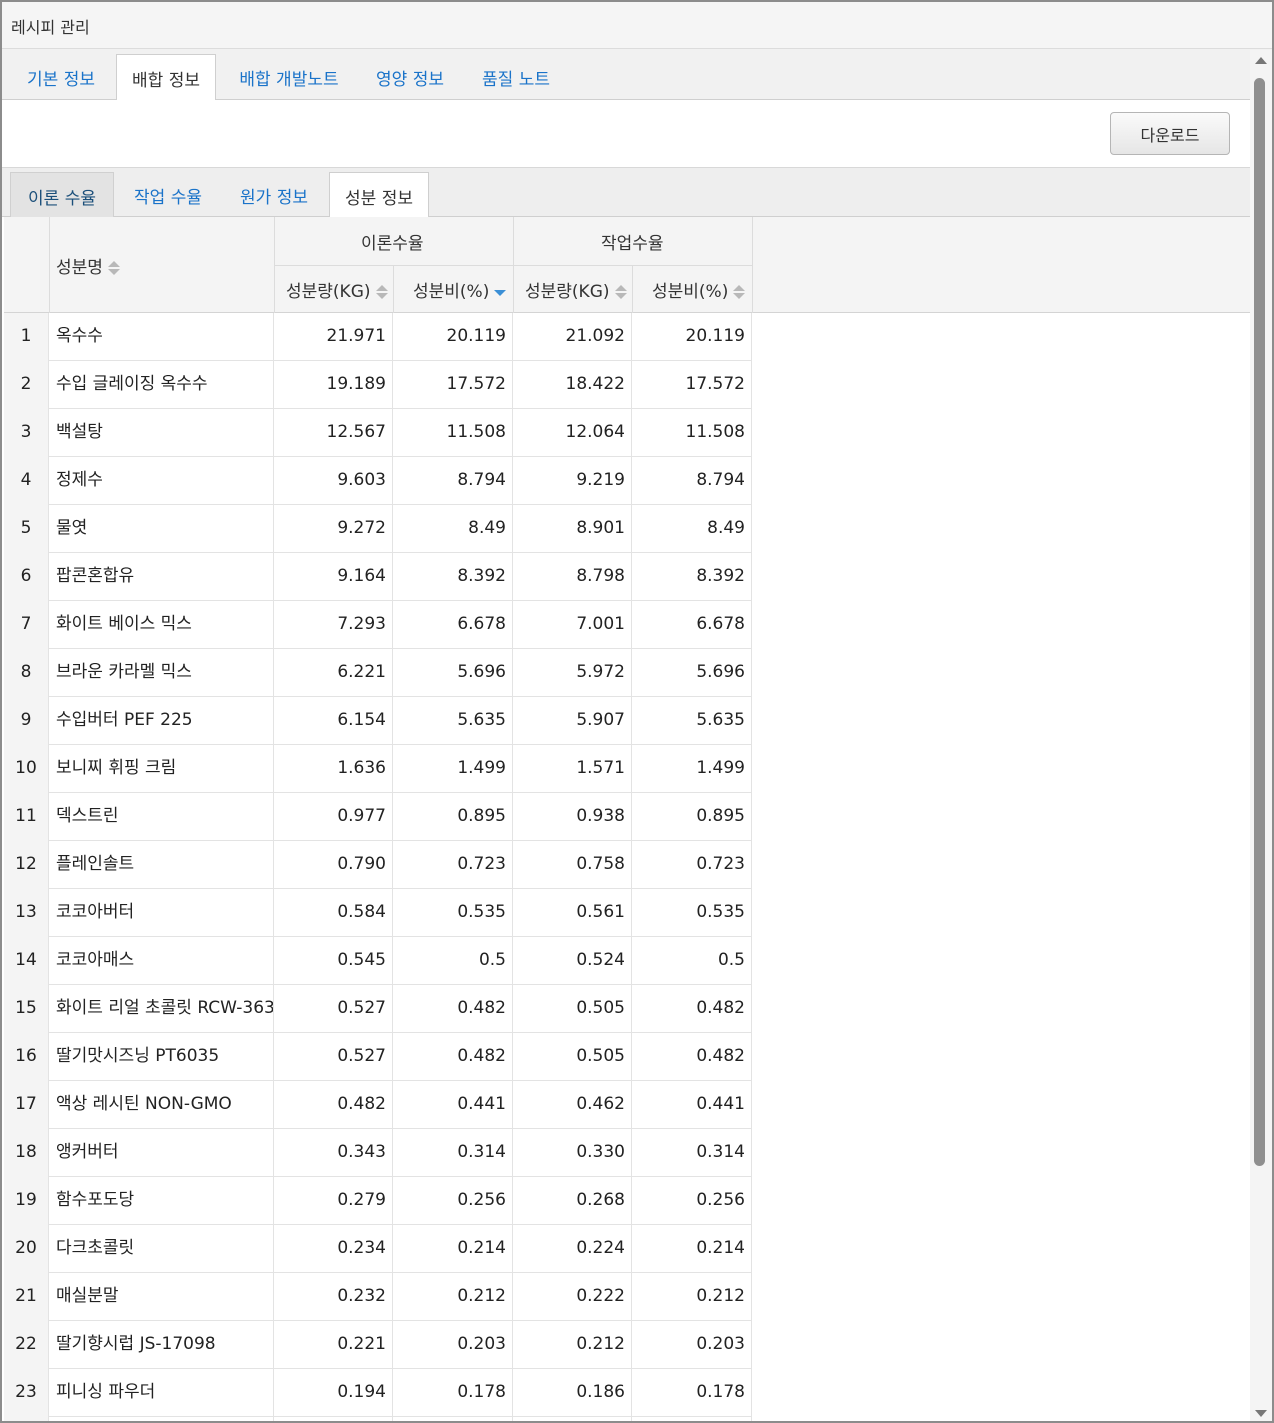  Describe the element at coordinates (26, 1297) in the screenshot. I see `row-number-cell: 21` at that location.